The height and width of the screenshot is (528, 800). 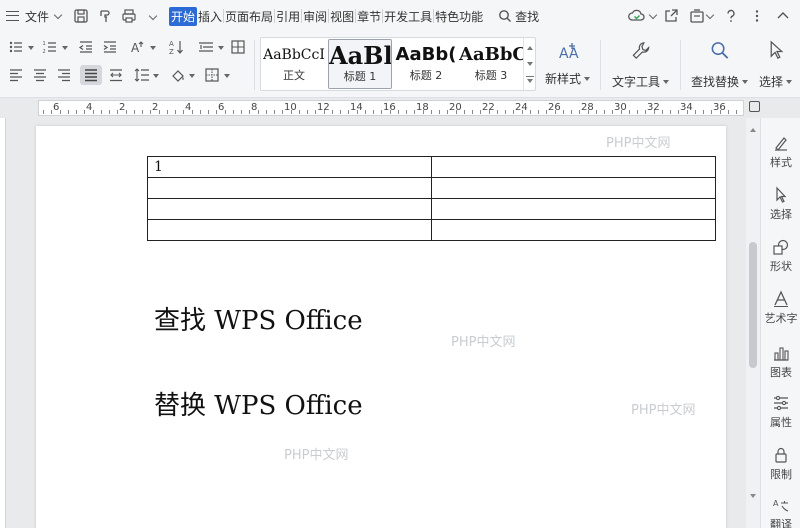 What do you see at coordinates (781, 455) in the screenshot?
I see `lock-icon` at bounding box center [781, 455].